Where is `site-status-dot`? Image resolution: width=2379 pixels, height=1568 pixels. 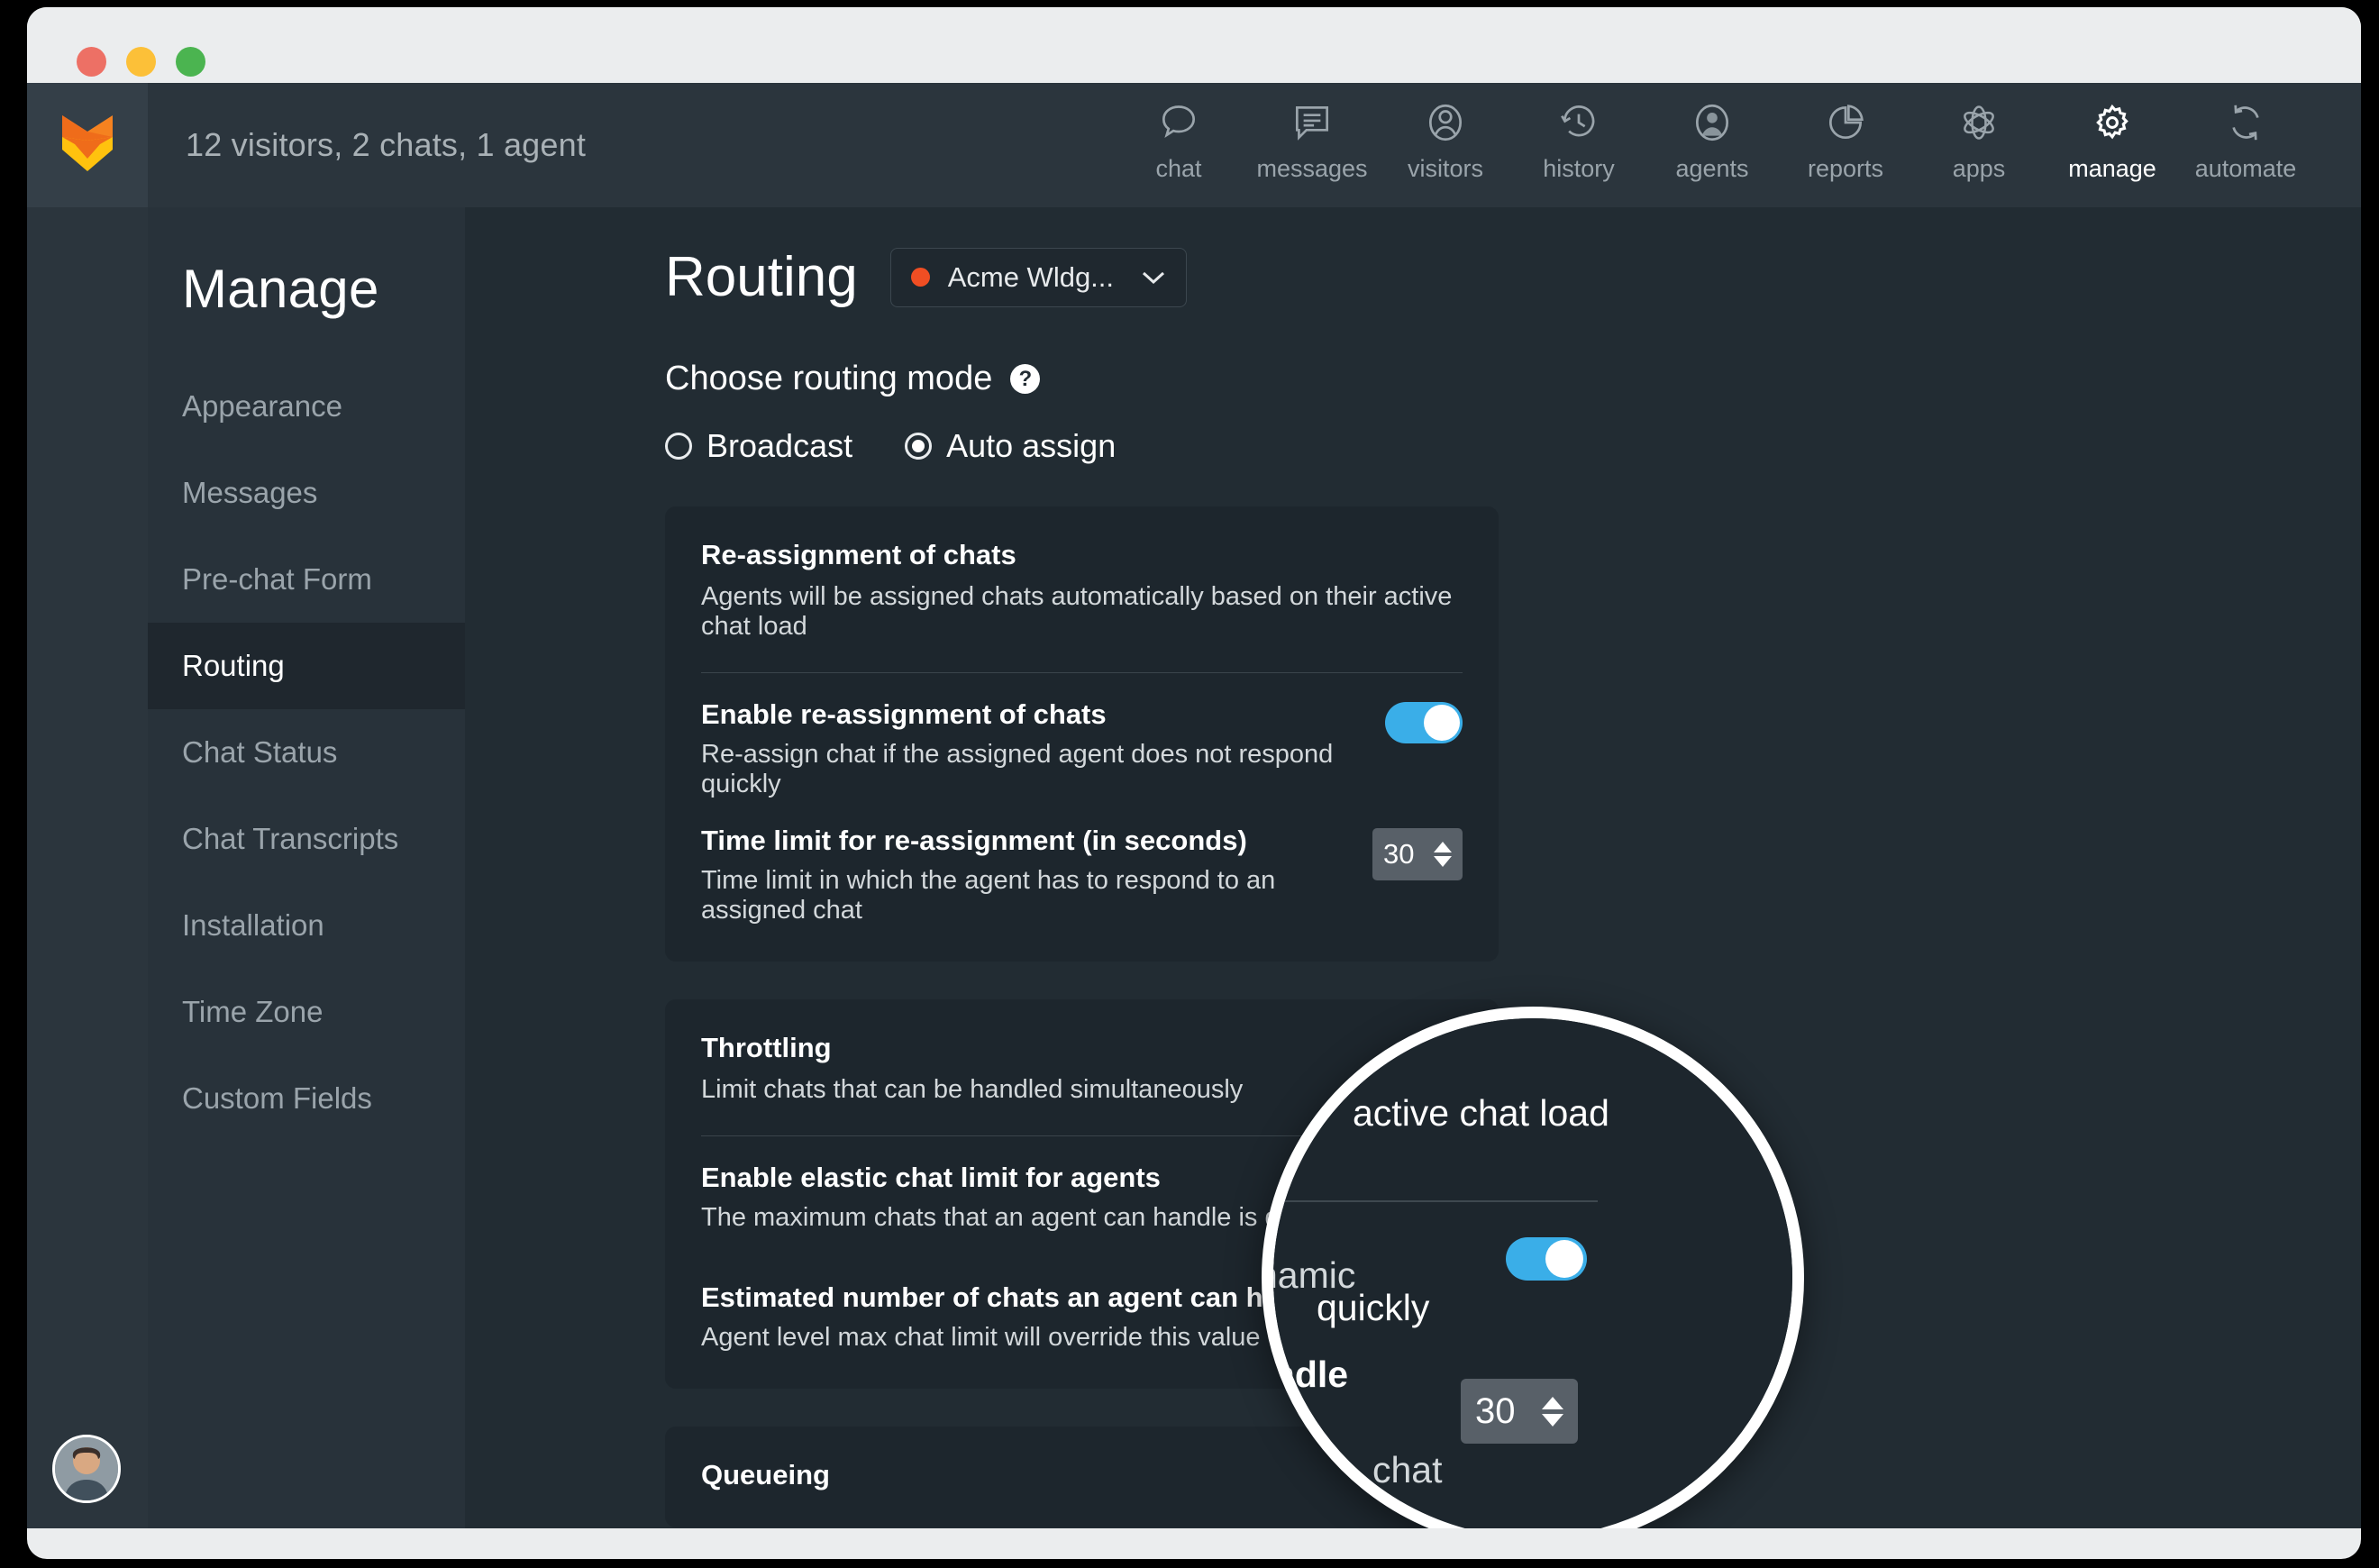 site-status-dot is located at coordinates (920, 277).